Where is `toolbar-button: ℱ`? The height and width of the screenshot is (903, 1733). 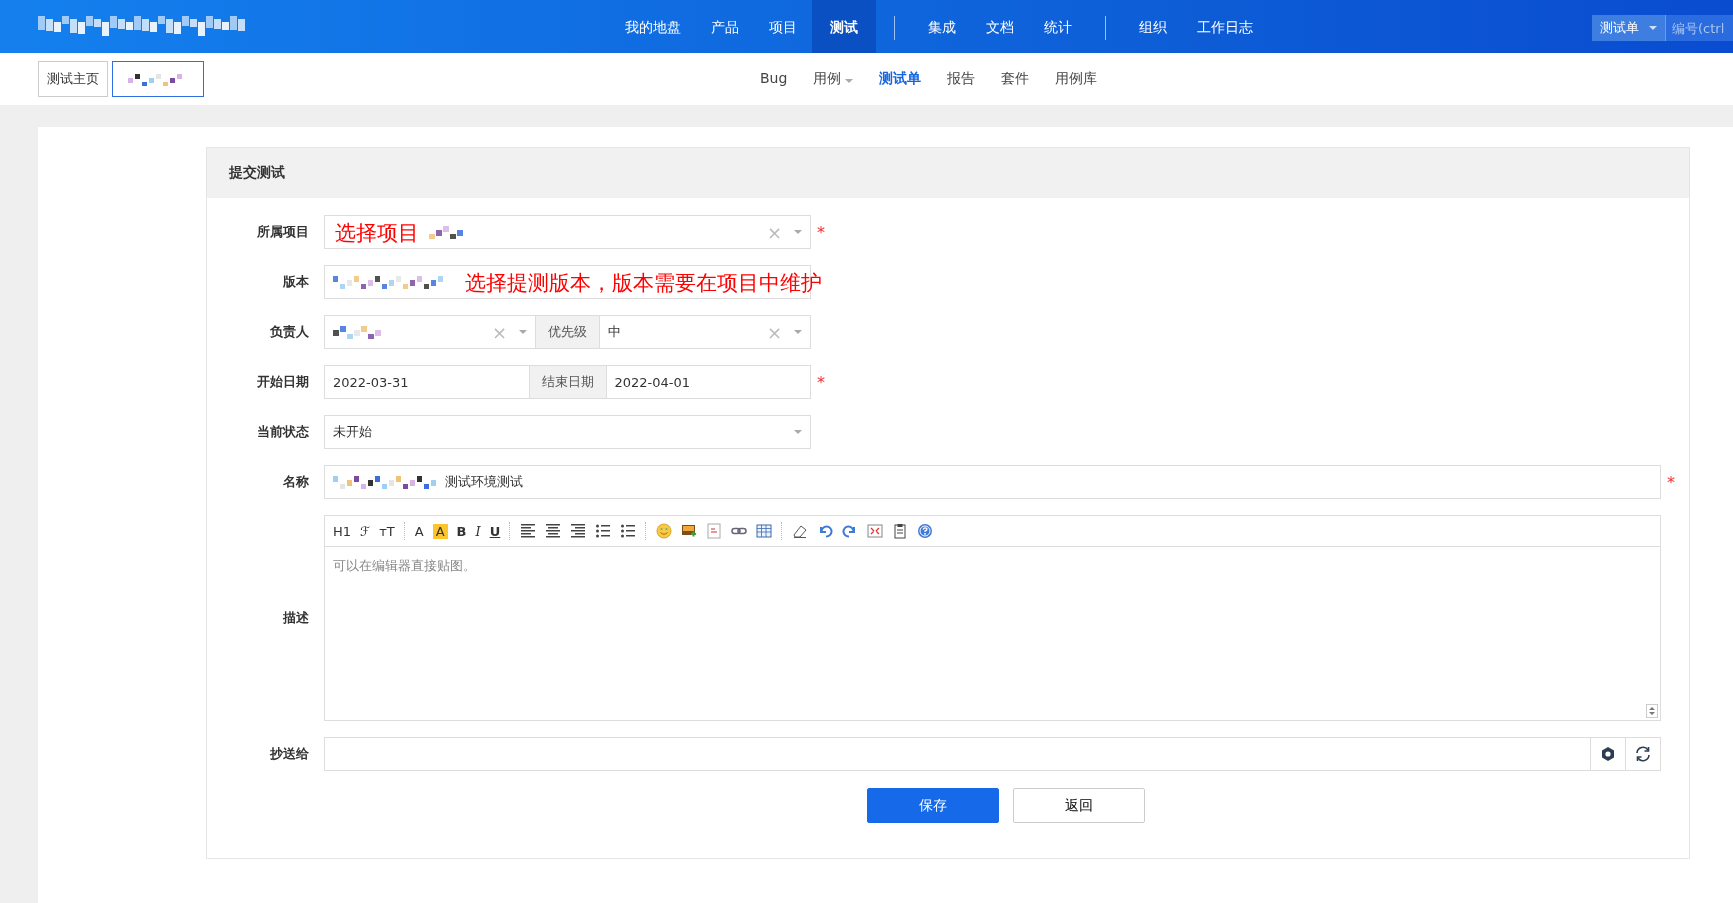
toolbar-button: ℱ is located at coordinates (365, 531).